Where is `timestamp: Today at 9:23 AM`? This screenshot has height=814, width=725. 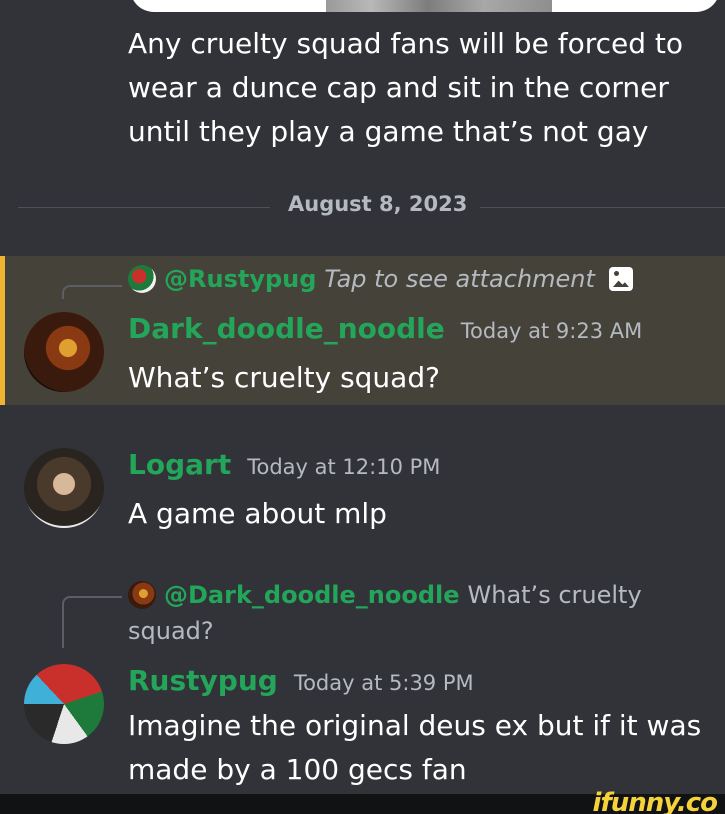 timestamp: Today at 9:23 AM is located at coordinates (551, 331).